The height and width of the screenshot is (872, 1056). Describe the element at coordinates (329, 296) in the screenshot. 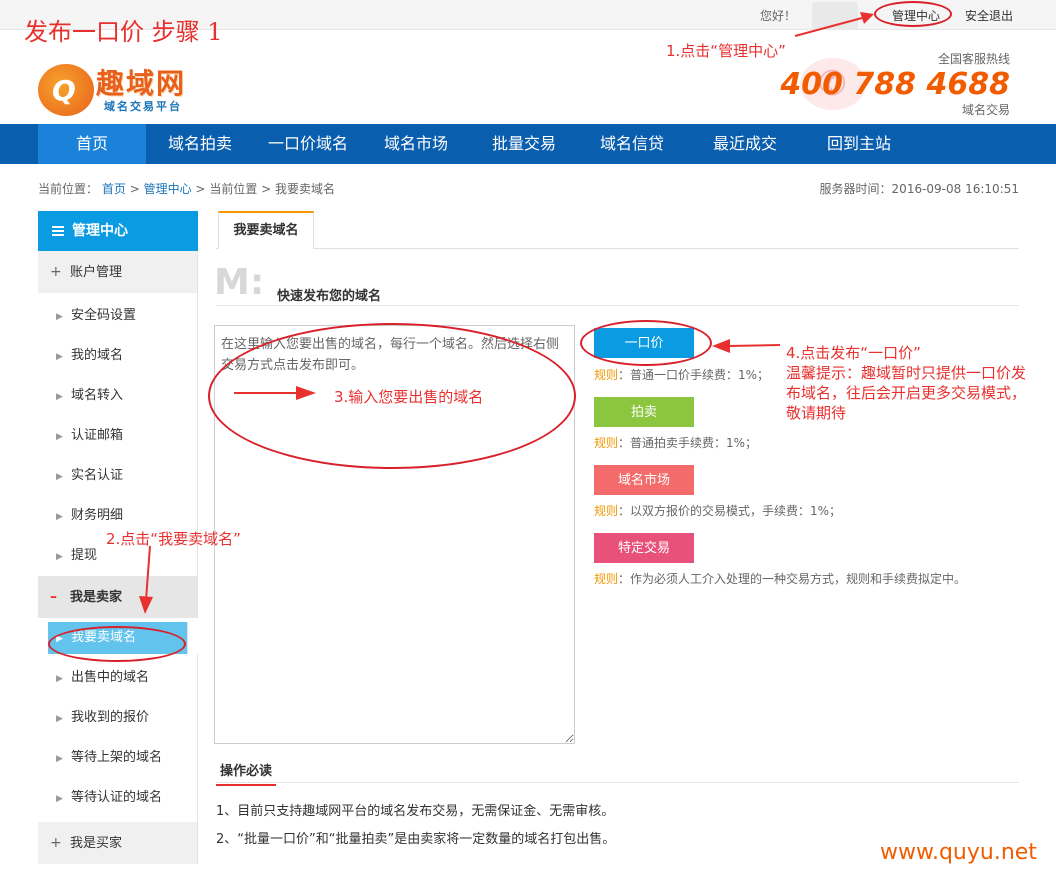

I see `section-title: 快速发布您的域名` at that location.